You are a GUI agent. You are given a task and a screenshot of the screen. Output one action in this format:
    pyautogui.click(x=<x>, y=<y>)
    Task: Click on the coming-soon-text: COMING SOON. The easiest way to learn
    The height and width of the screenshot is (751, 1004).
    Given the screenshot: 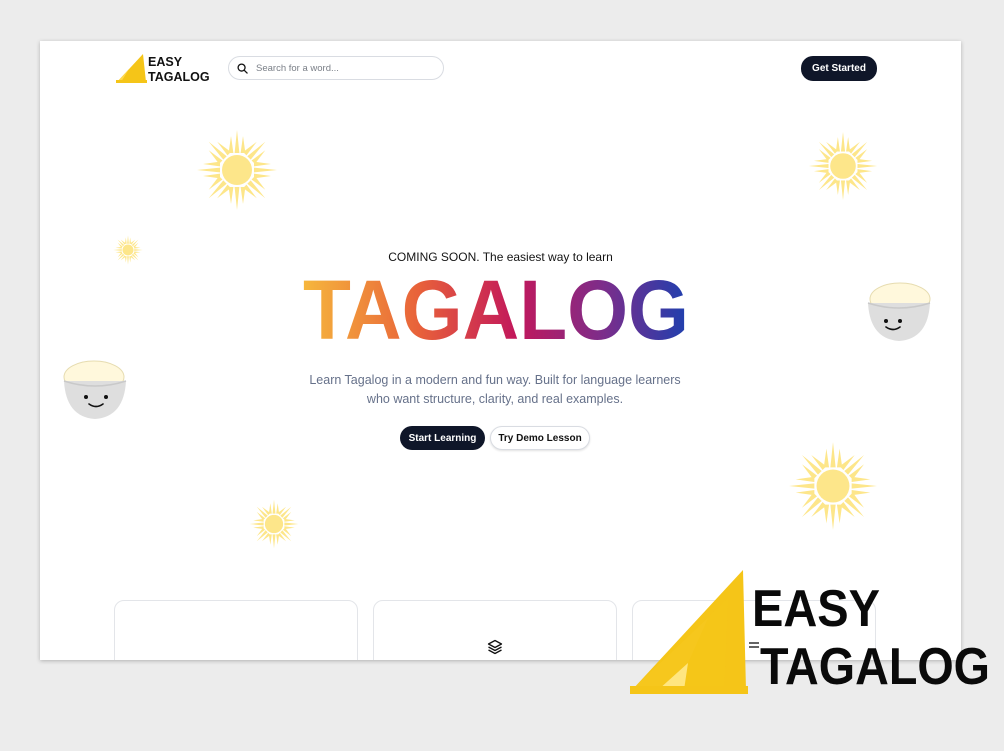 What is the action you would take?
    pyautogui.click(x=500, y=257)
    